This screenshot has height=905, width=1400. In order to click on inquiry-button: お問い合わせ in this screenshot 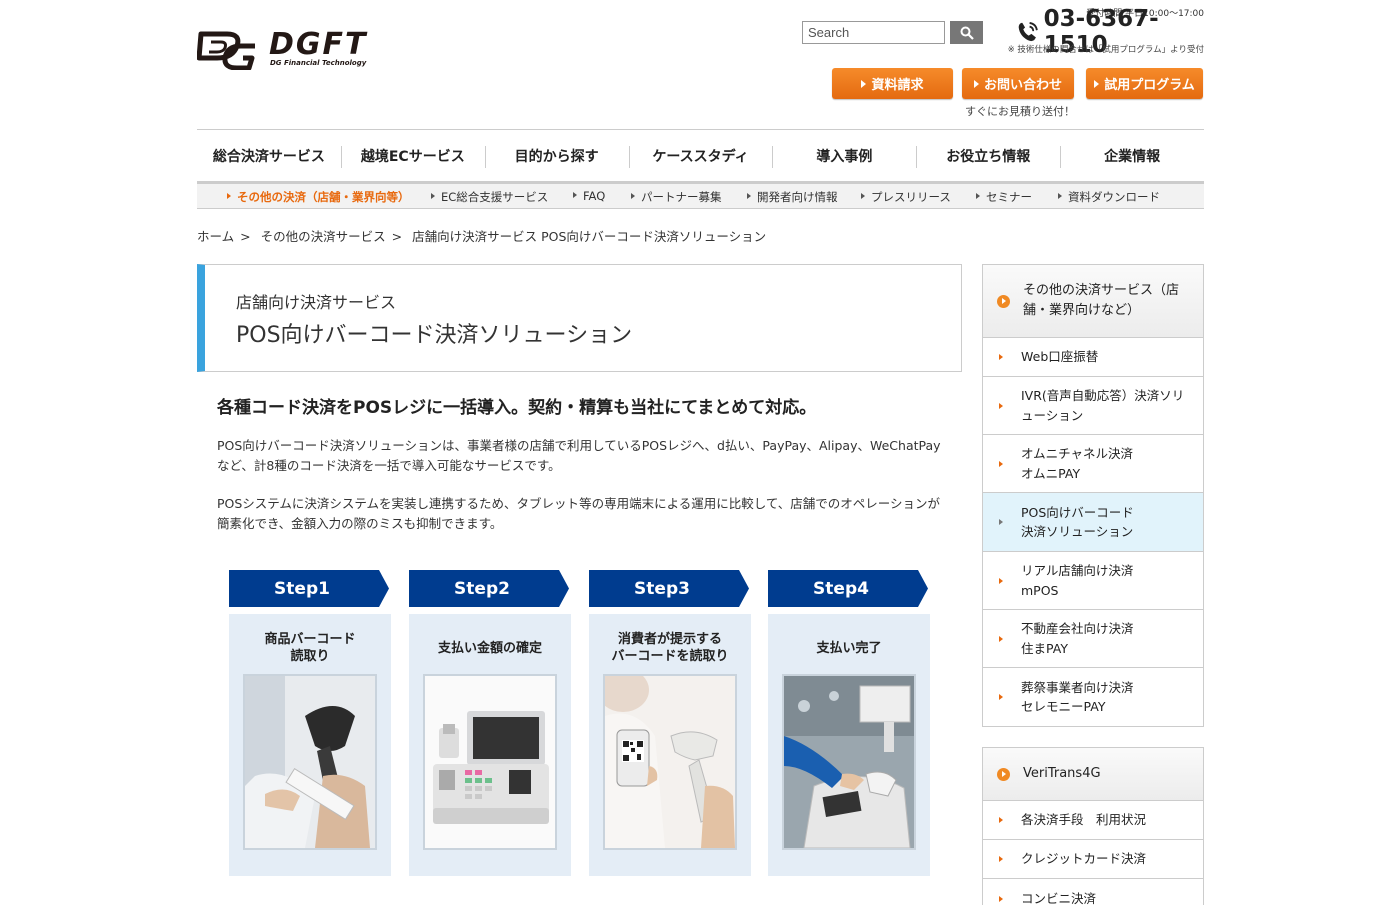, I will do `click(1018, 83)`.